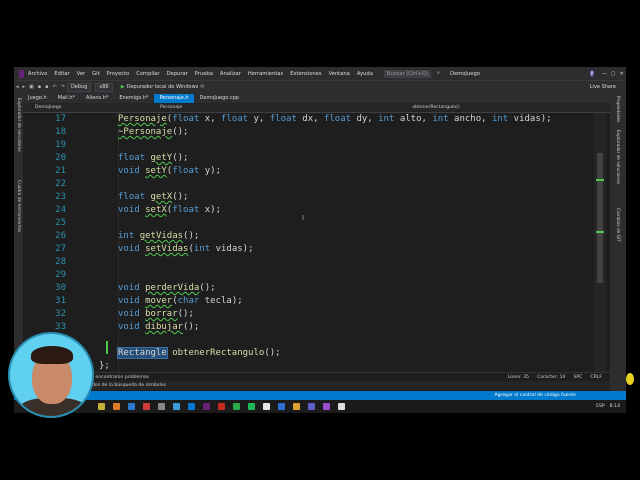 The height and width of the screenshot is (480, 640). Describe the element at coordinates (615, 406) in the screenshot. I see `clock: 8:14` at that location.